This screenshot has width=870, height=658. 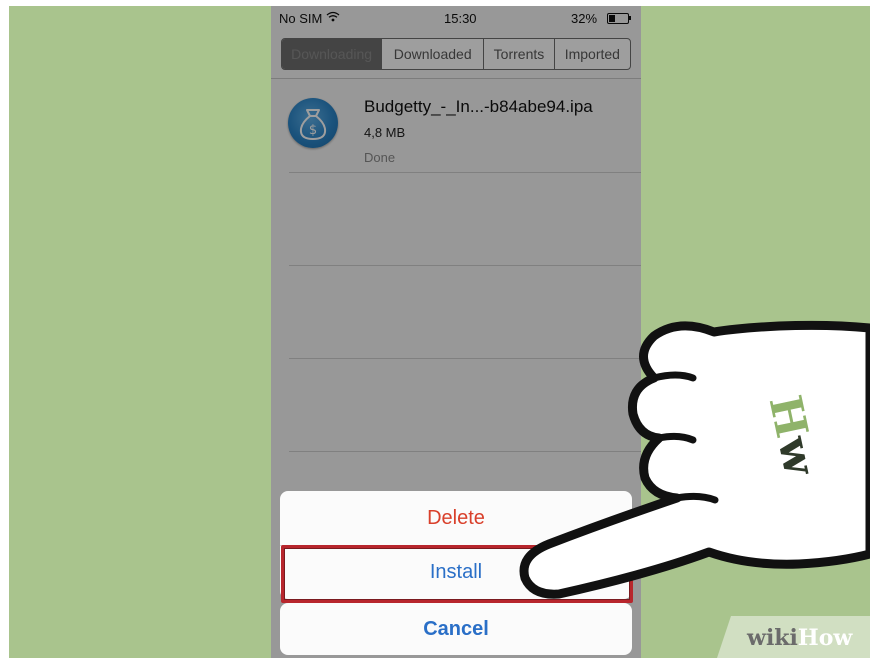 What do you see at coordinates (788, 416) in the screenshot?
I see `svg-text: H` at bounding box center [788, 416].